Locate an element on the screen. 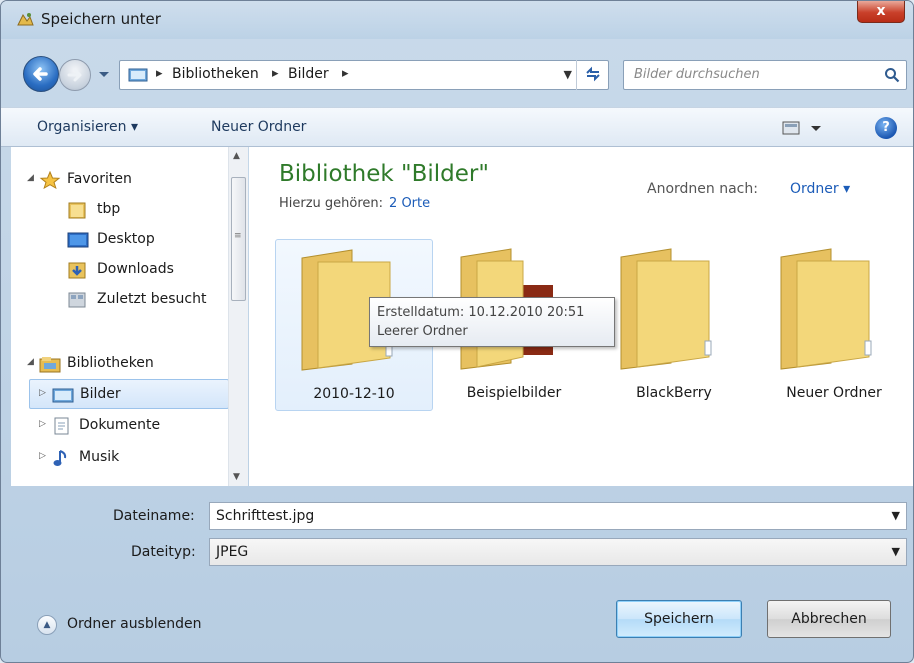 The height and width of the screenshot is (663, 914). nav-item-label: Desktop is located at coordinates (126, 239).